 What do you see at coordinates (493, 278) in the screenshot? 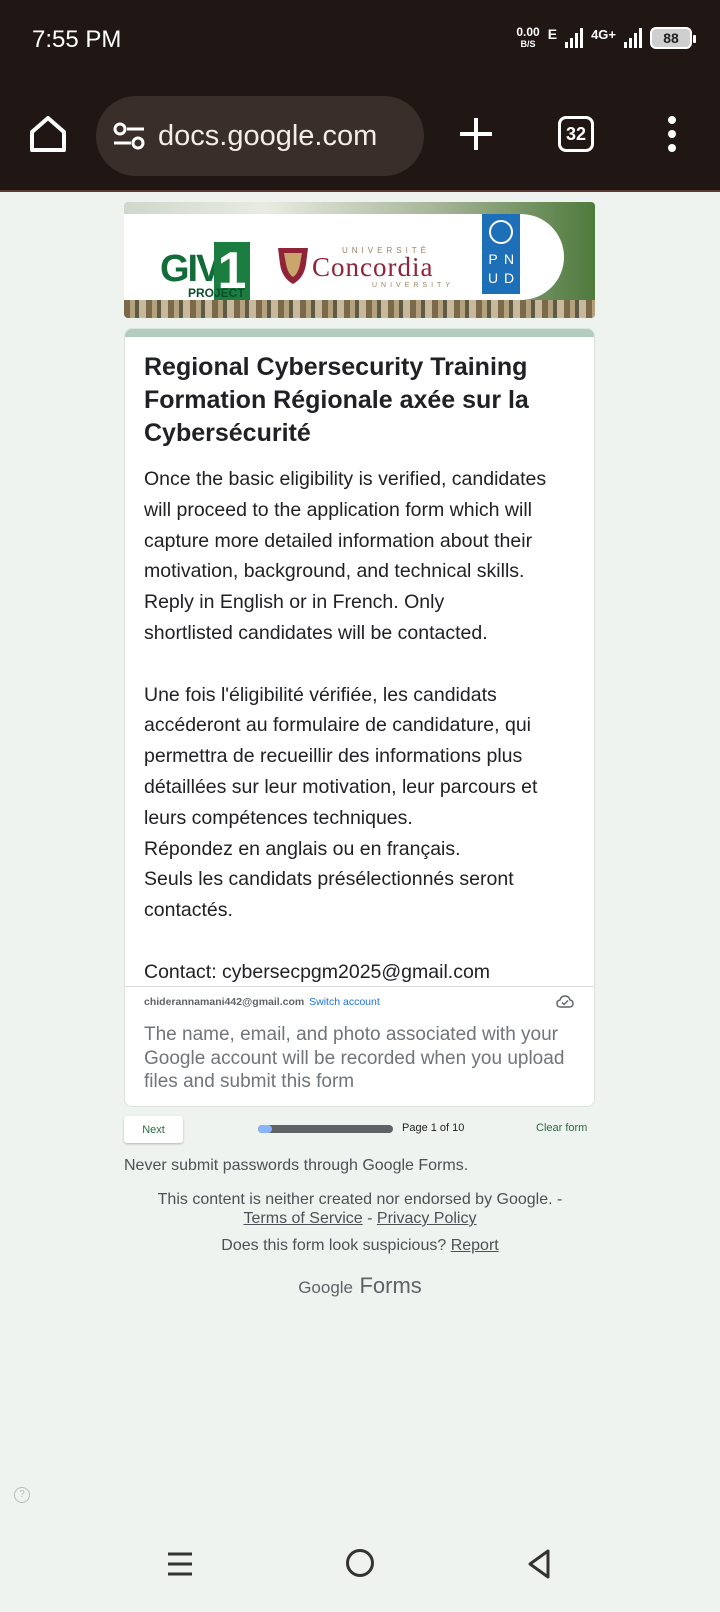
I see `undp-letter: U` at bounding box center [493, 278].